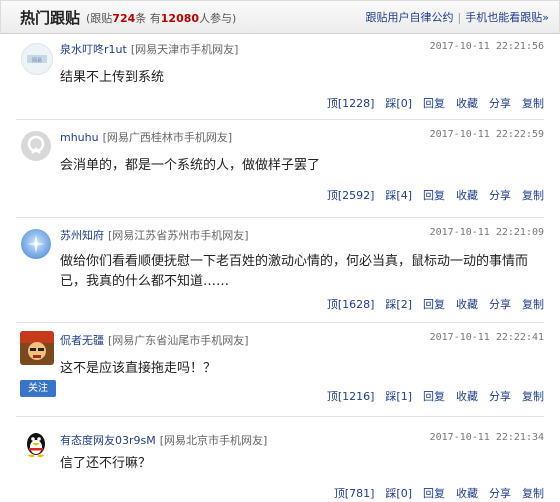 The image size is (560, 502). I want to click on header-links: 跟贴用户自律公约 | 手机也能看跟贴», so click(457, 17).